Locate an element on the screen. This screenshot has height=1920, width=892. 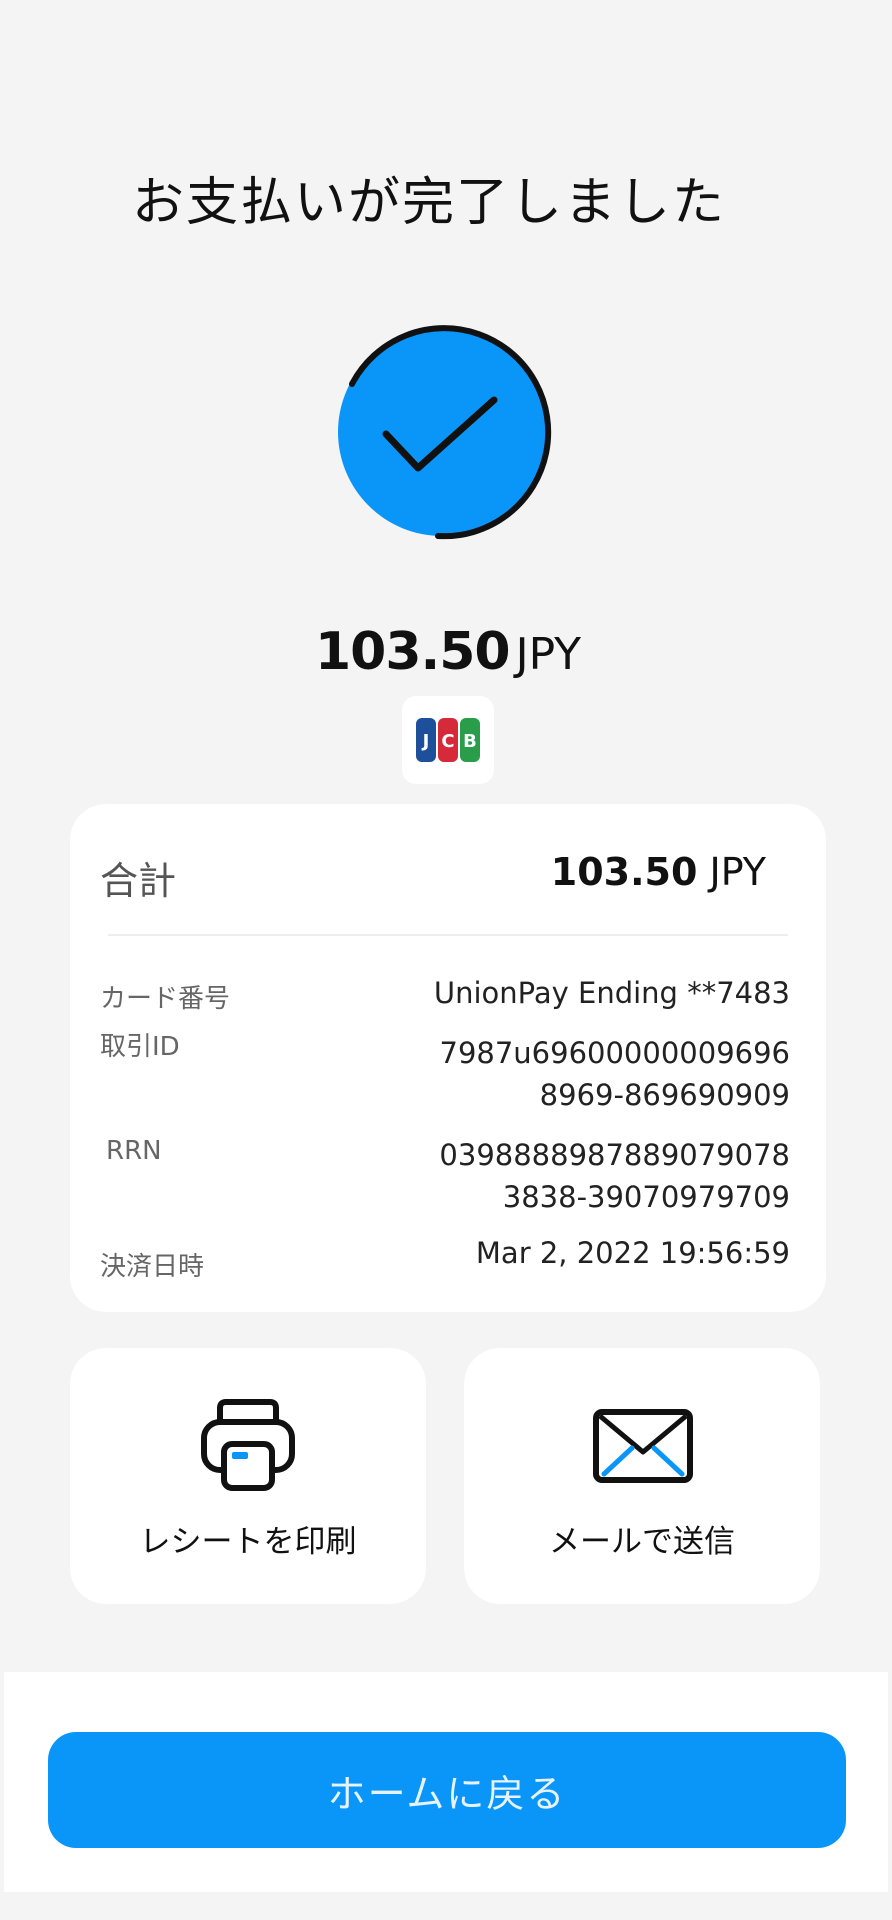
total-value: 103.50 JPY is located at coordinates (658, 872).